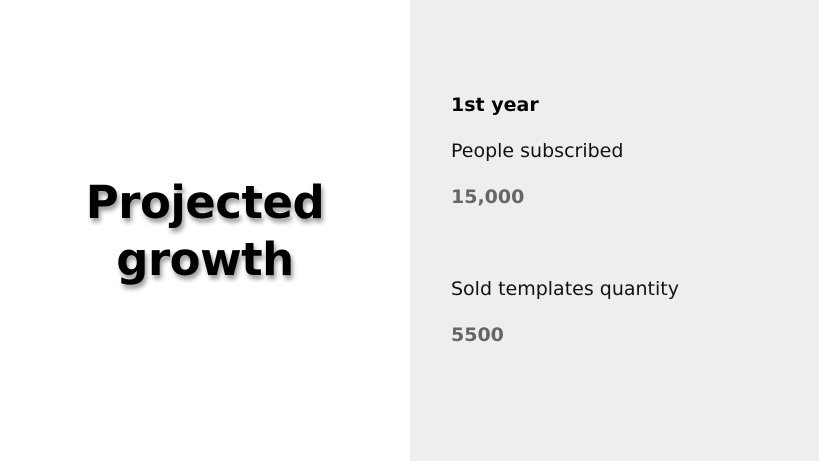 This screenshot has height=461, width=819. Describe the element at coordinates (488, 197) in the screenshot. I see `metric-value-people-subscribed: 15,000` at that location.